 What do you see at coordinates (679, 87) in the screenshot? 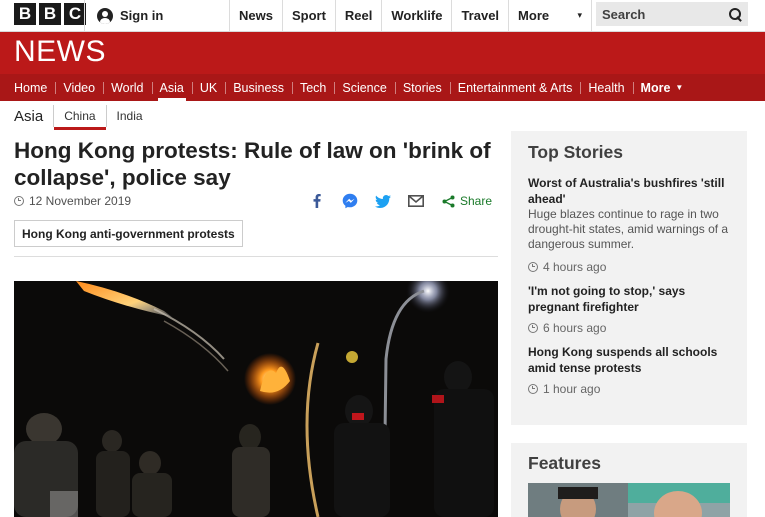
I see `caret-down-icon: ▼` at bounding box center [679, 87].